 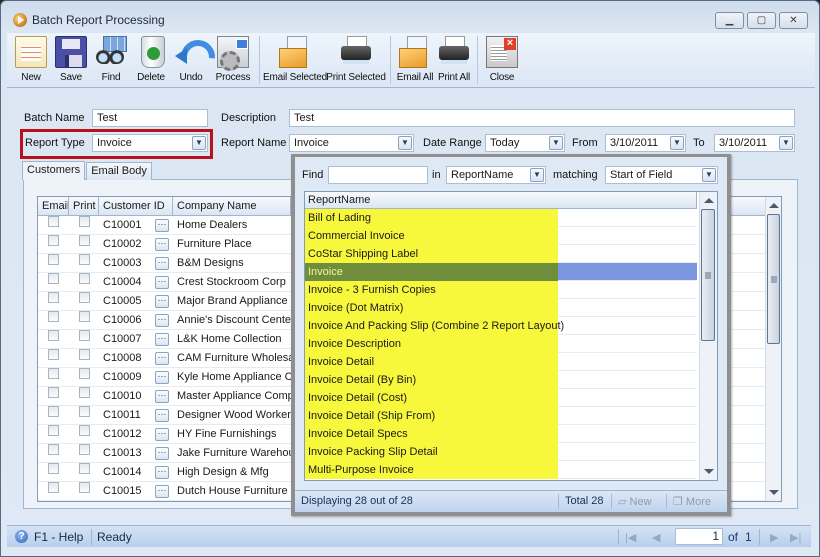 What do you see at coordinates (150, 143) in the screenshot?
I see `report-type-select: Invoice ▼` at bounding box center [150, 143].